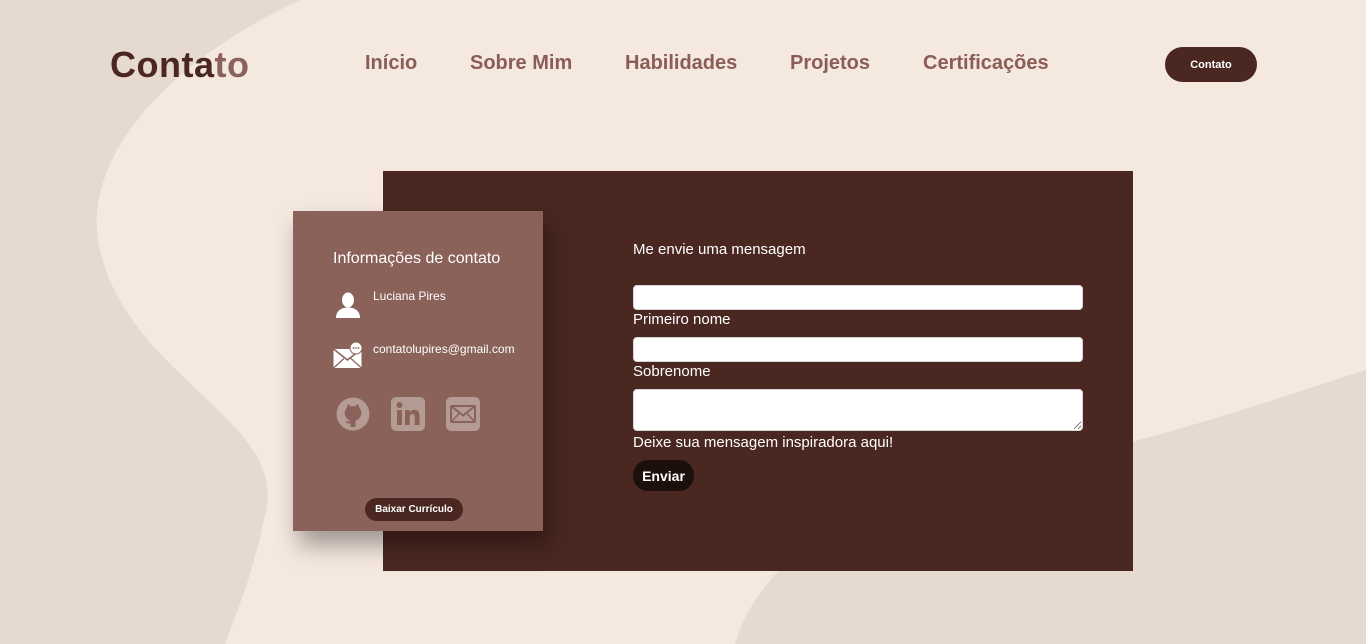 This screenshot has height=644, width=1366. Describe the element at coordinates (663, 475) in the screenshot. I see `send-button: Enviar` at that location.